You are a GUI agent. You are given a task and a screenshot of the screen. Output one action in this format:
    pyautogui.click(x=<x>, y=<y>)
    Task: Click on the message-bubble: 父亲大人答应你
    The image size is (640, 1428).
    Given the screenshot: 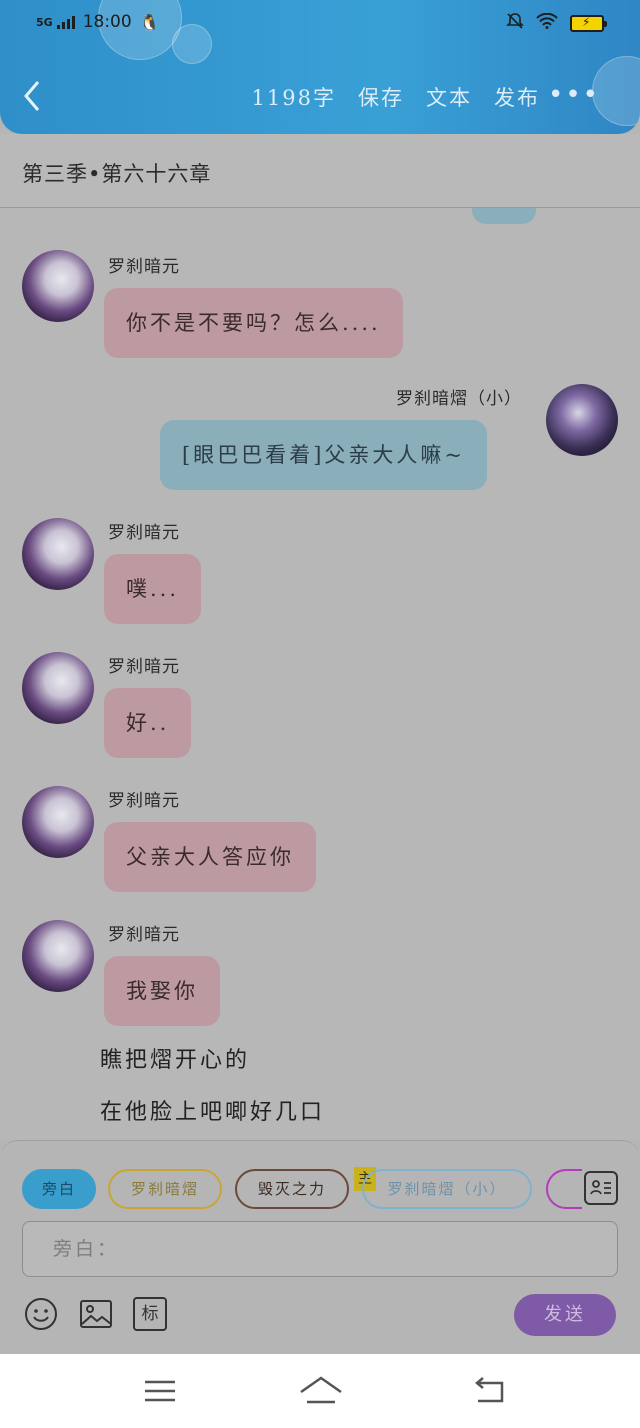 What is the action you would take?
    pyautogui.click(x=210, y=857)
    